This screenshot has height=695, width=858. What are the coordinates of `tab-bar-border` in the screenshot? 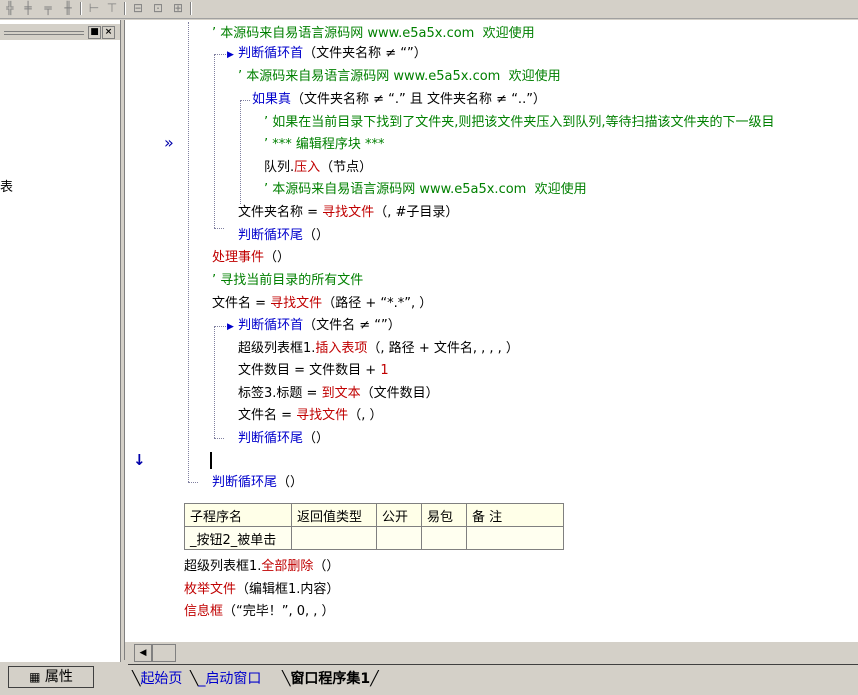 It's located at (493, 664).